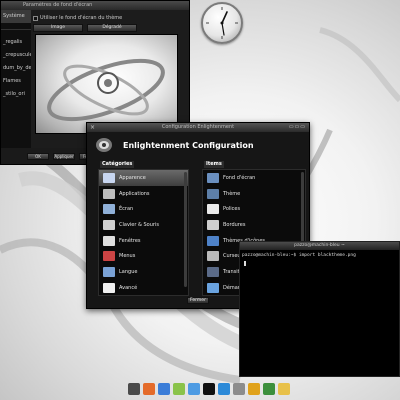  Describe the element at coordinates (109, 271) in the screenshot. I see `flag-icon` at that location.